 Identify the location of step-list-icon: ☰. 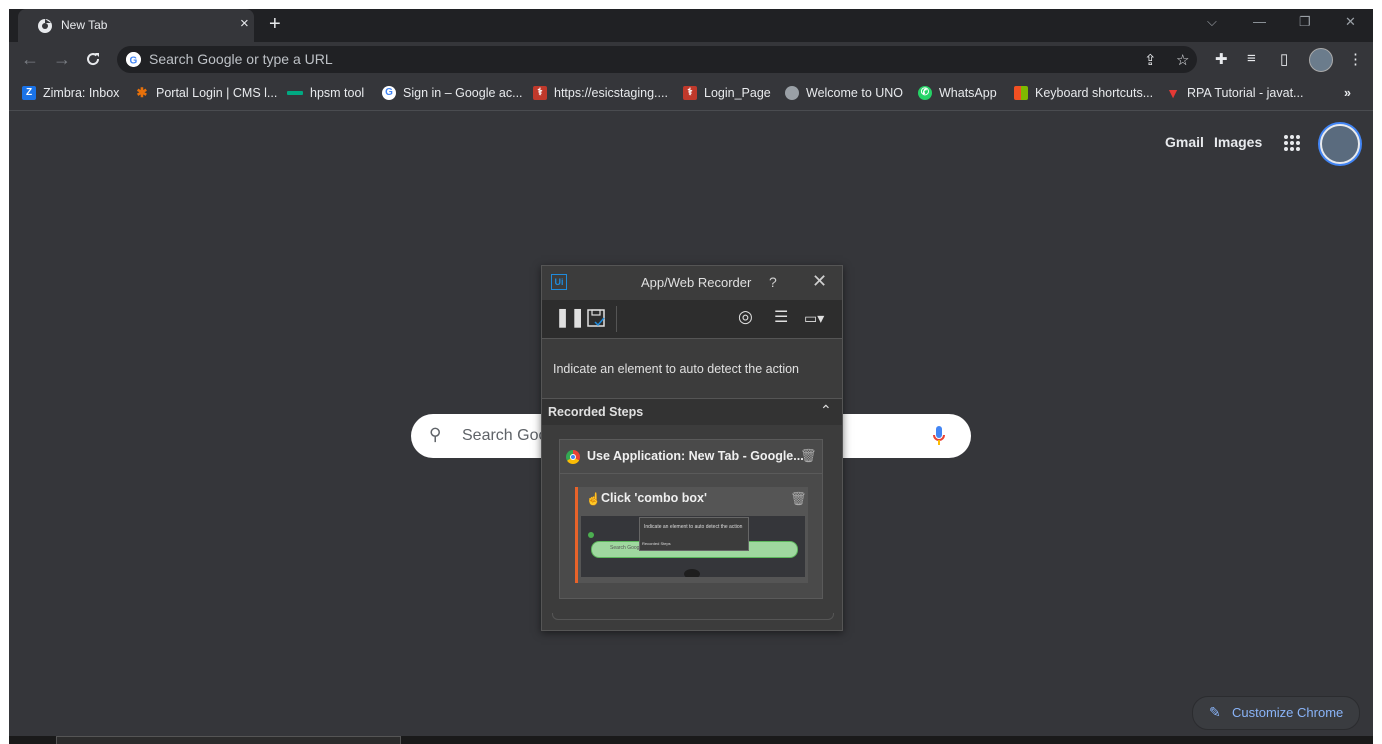
(781, 317).